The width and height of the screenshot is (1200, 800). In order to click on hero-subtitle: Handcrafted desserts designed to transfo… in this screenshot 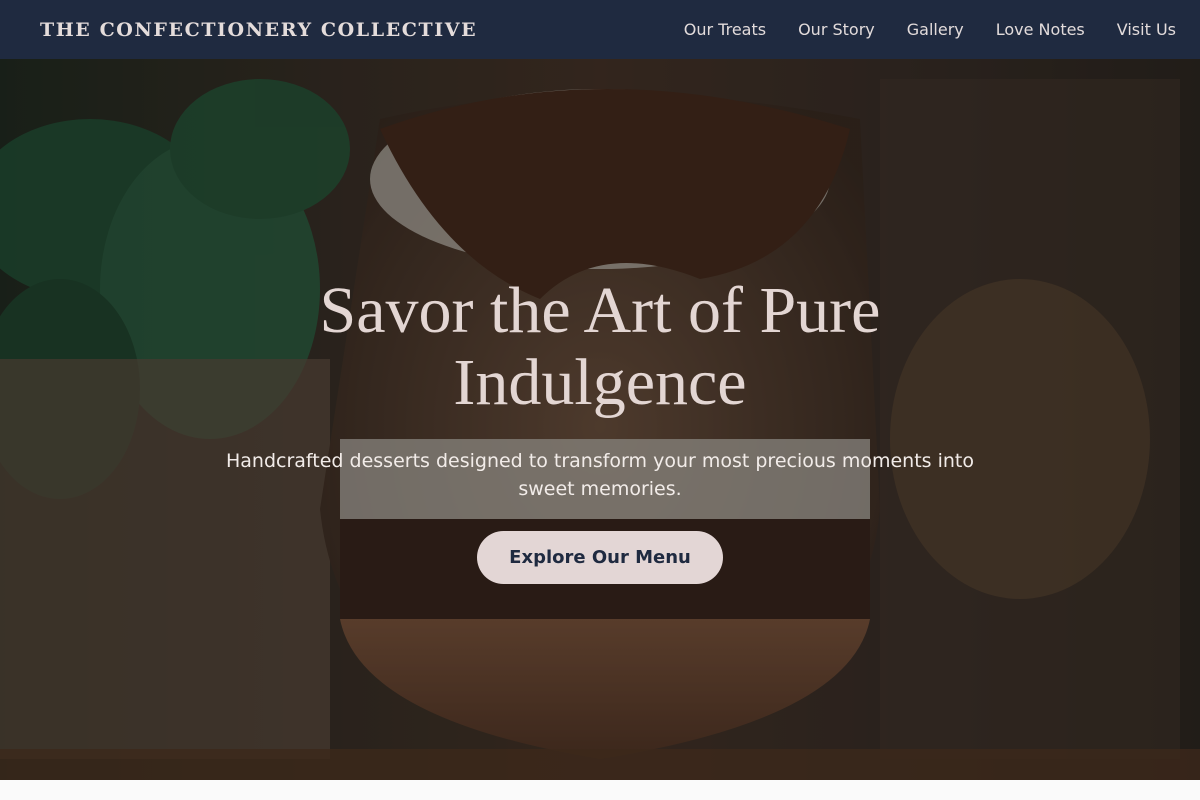, I will do `click(600, 475)`.